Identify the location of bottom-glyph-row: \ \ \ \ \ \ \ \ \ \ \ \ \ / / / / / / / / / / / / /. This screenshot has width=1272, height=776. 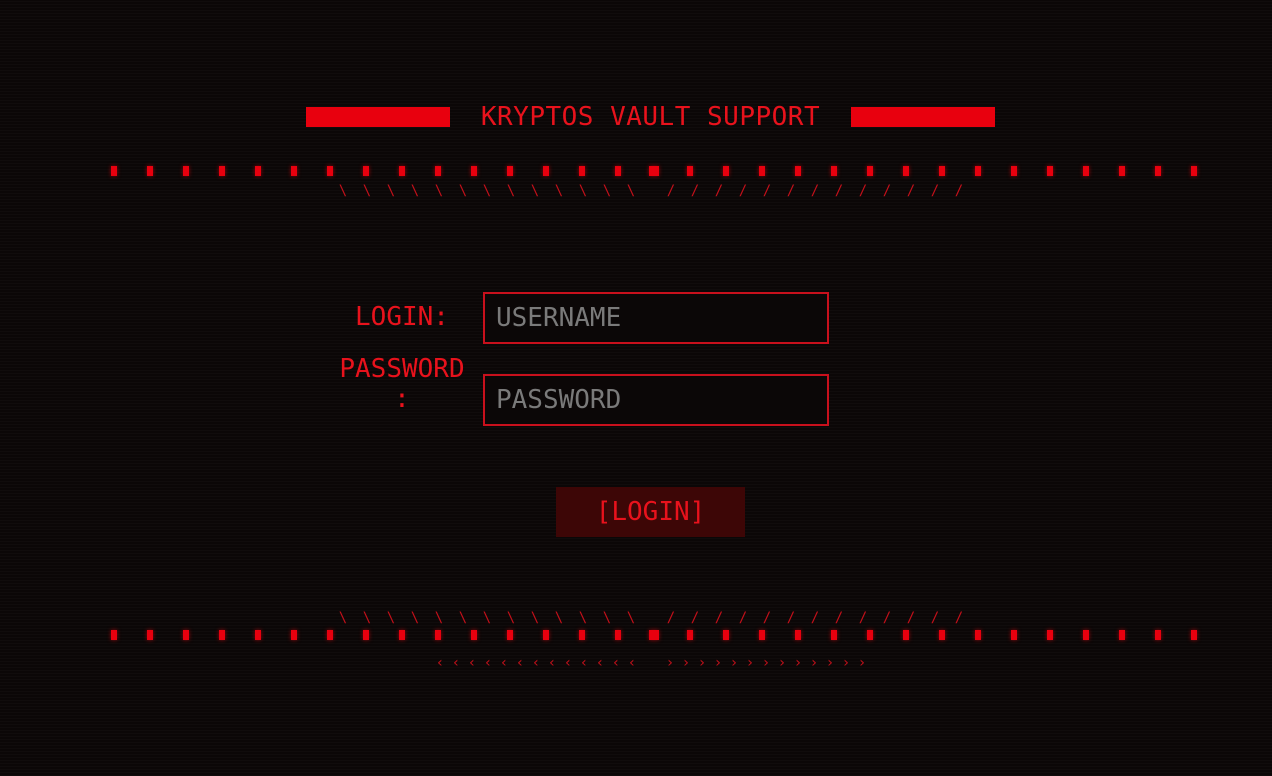
(636, 618).